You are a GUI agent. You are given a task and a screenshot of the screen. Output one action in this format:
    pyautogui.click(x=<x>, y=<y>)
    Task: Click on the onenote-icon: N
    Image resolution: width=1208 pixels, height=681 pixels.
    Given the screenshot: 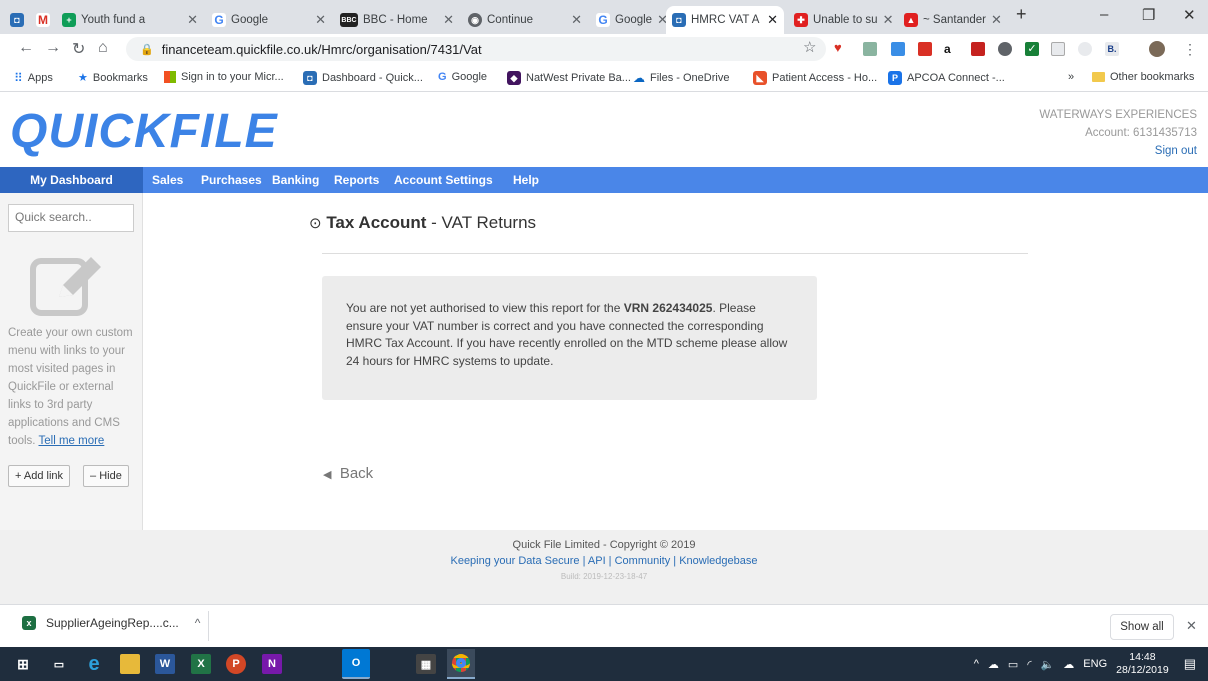 What is the action you would take?
    pyautogui.click(x=272, y=664)
    